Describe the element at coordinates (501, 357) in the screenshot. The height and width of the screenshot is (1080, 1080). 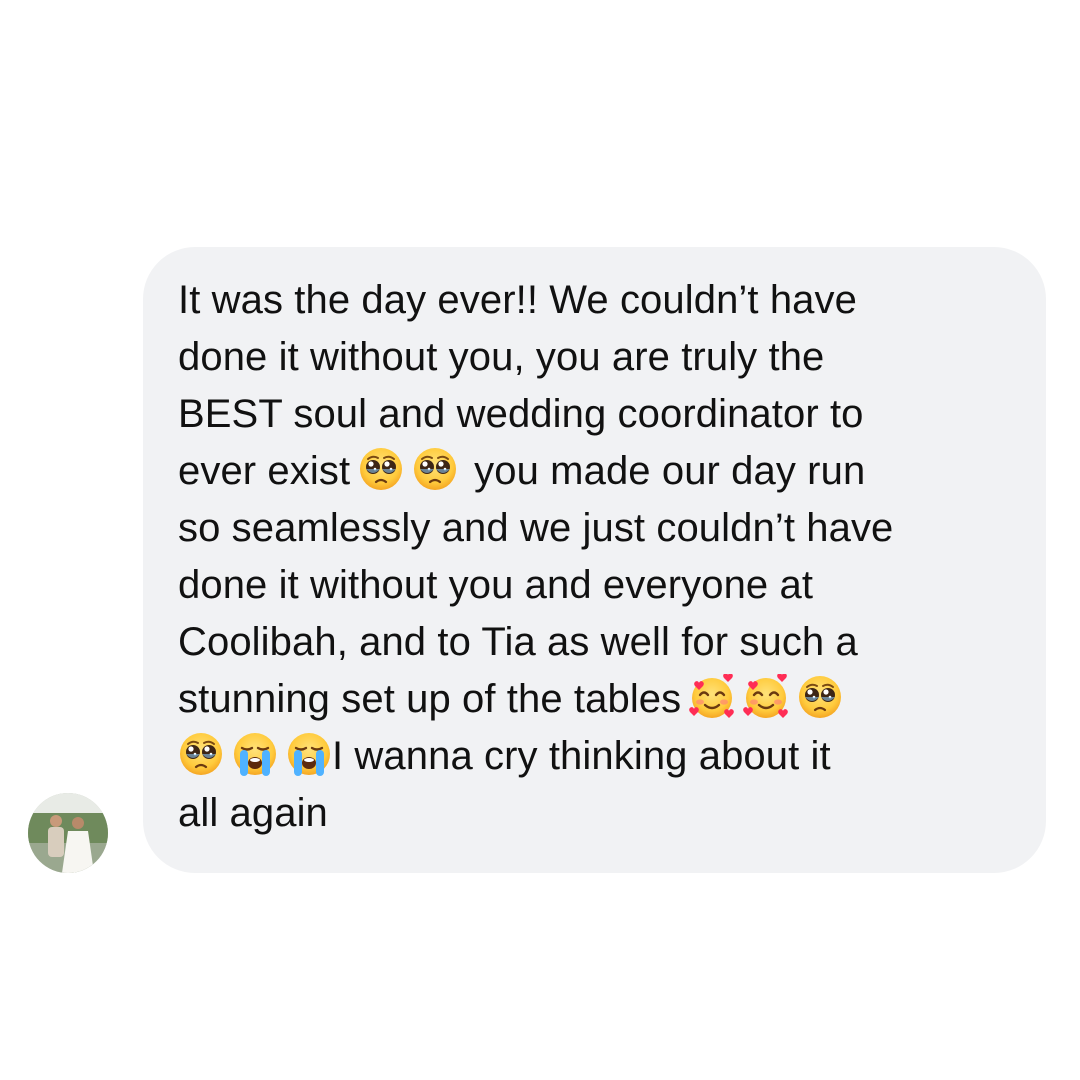
I see `message-line: done it without you, you are truly the` at that location.